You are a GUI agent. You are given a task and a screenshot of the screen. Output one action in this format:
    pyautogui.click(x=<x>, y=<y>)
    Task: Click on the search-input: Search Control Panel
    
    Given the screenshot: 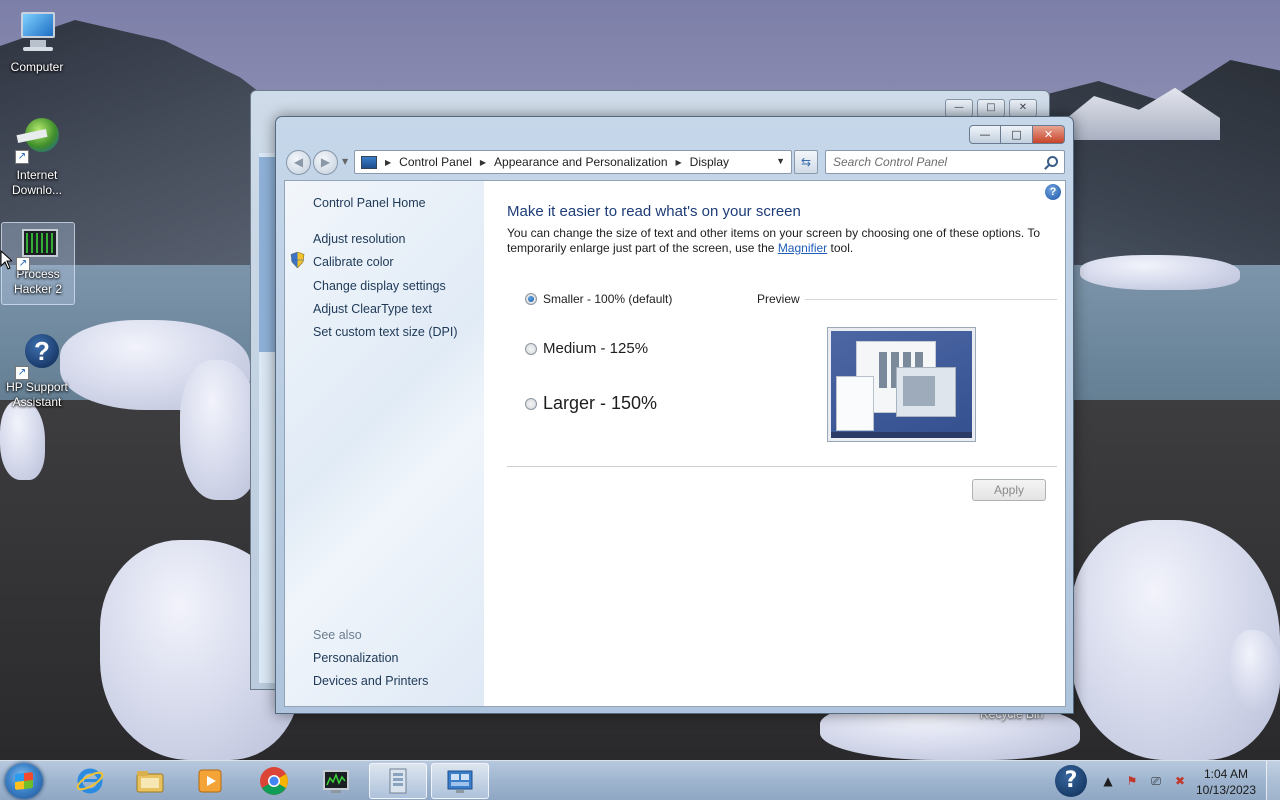 What is the action you would take?
    pyautogui.click(x=945, y=162)
    